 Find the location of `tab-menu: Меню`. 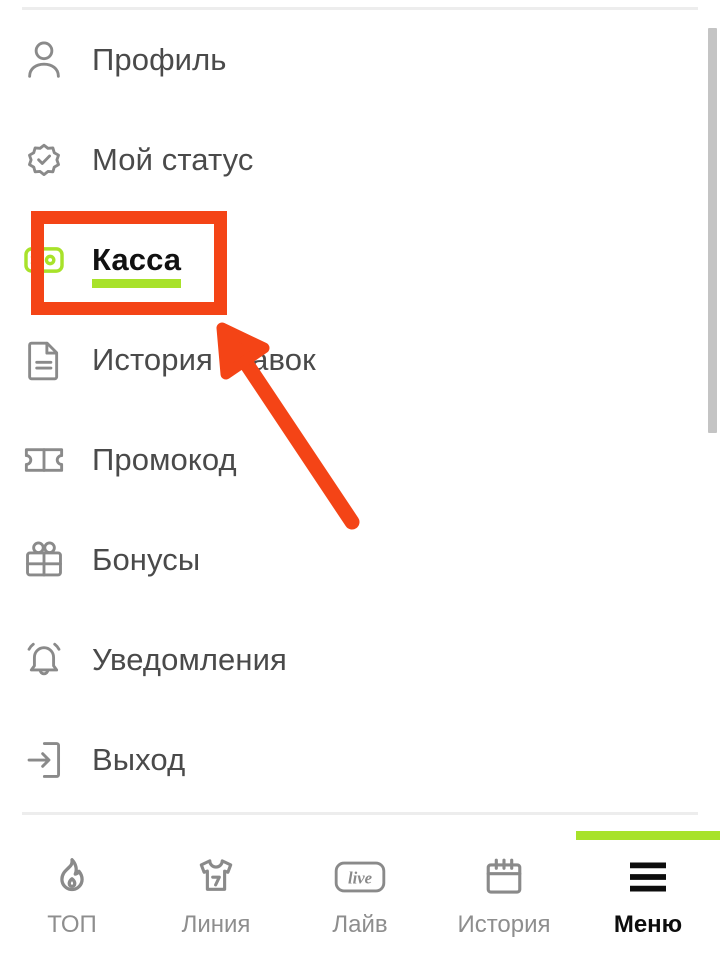

tab-menu: Меню is located at coordinates (648, 892).